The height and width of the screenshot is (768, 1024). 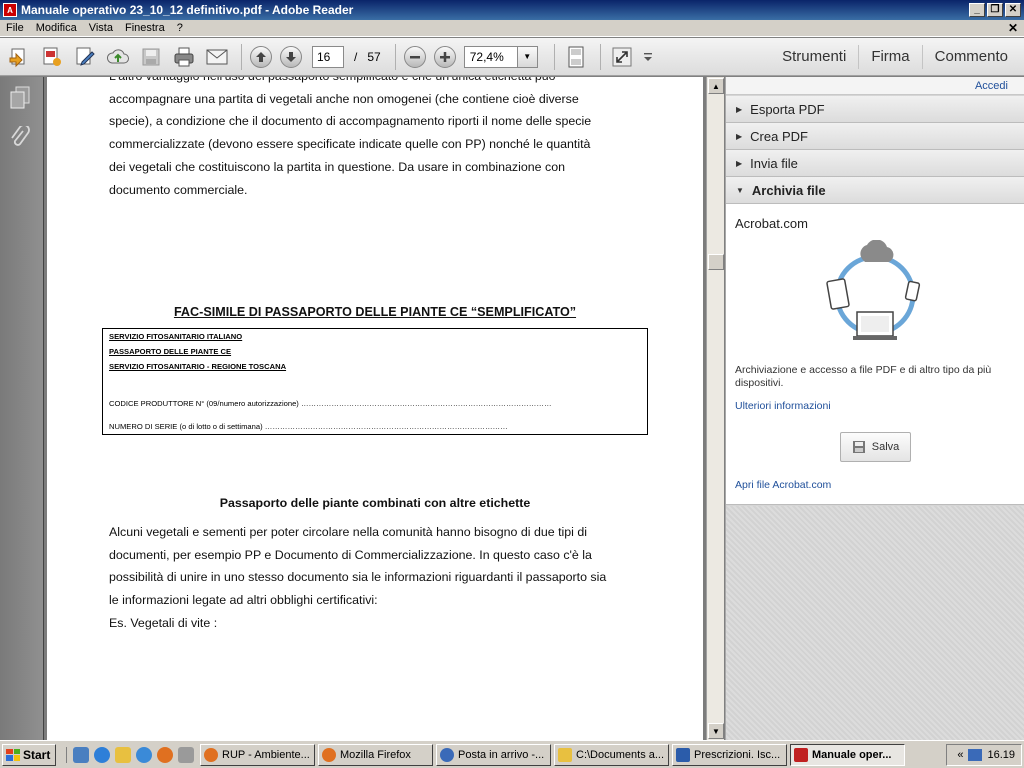 I want to click on tab-strumenti: Strumenti, so click(x=814, y=57).